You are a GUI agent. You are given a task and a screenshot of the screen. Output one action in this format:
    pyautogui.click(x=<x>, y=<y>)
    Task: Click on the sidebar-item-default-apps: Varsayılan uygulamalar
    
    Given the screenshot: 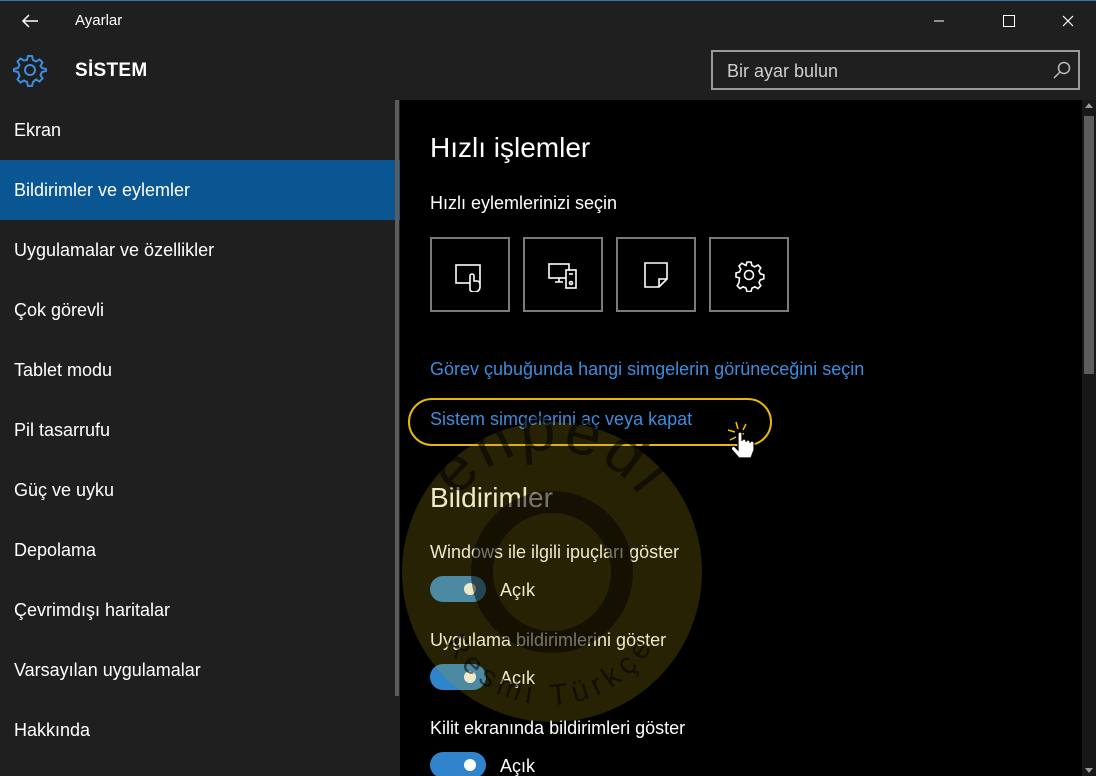 What is the action you would take?
    pyautogui.click(x=200, y=670)
    